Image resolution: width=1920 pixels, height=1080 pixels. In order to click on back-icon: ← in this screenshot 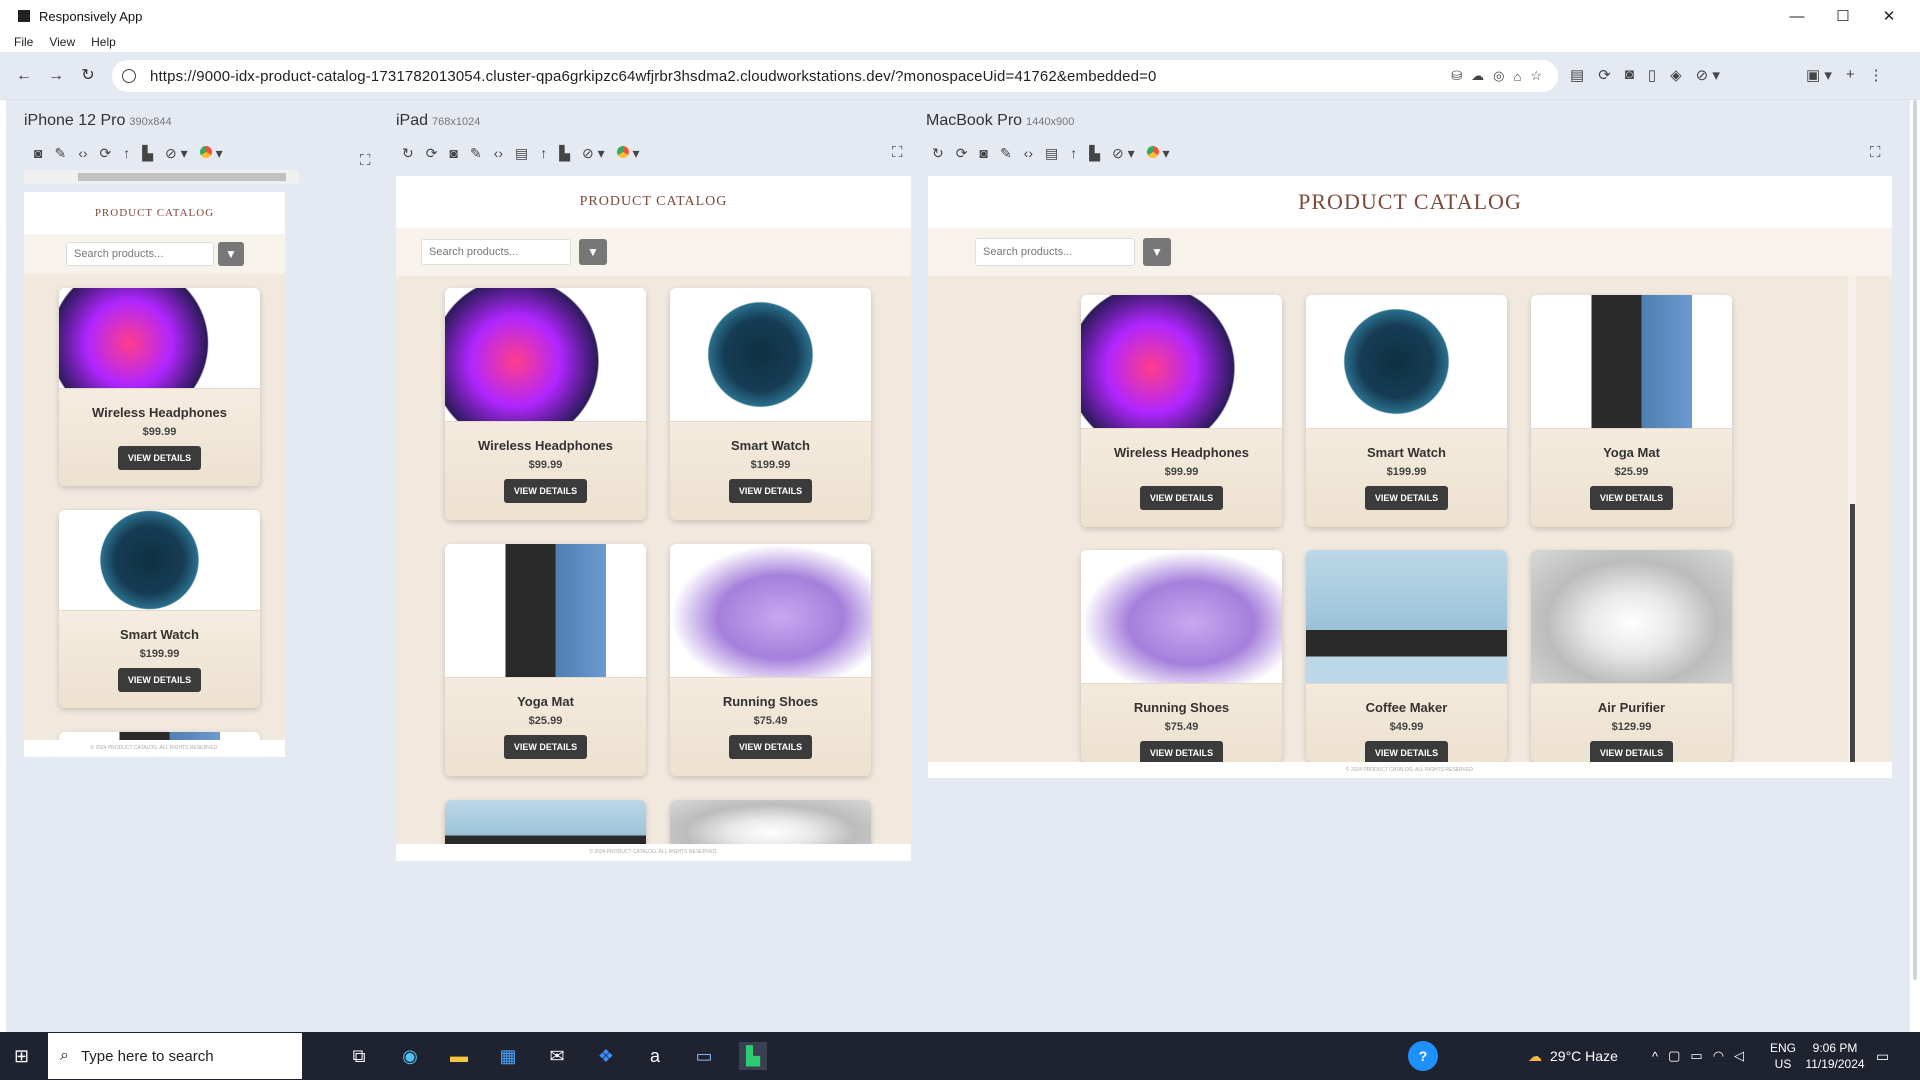, I will do `click(24, 76)`.